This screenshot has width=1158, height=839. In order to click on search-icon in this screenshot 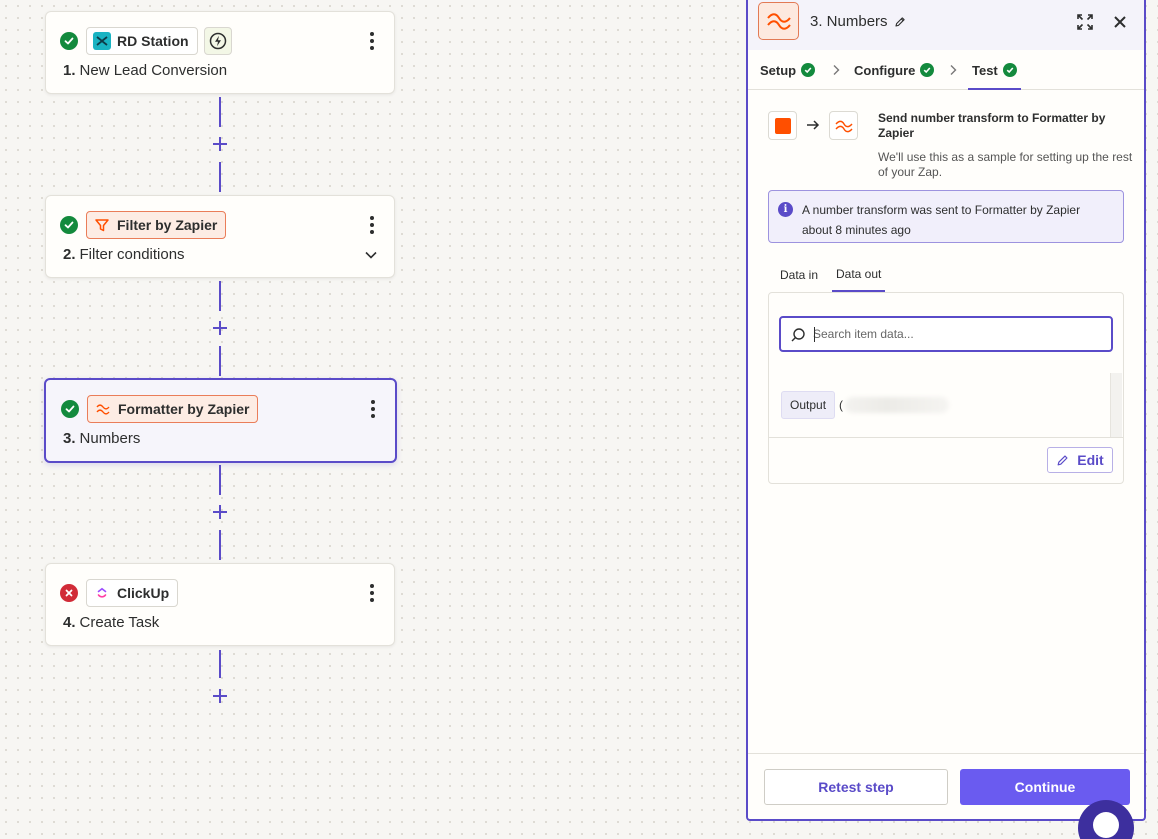, I will do `click(798, 335)`.